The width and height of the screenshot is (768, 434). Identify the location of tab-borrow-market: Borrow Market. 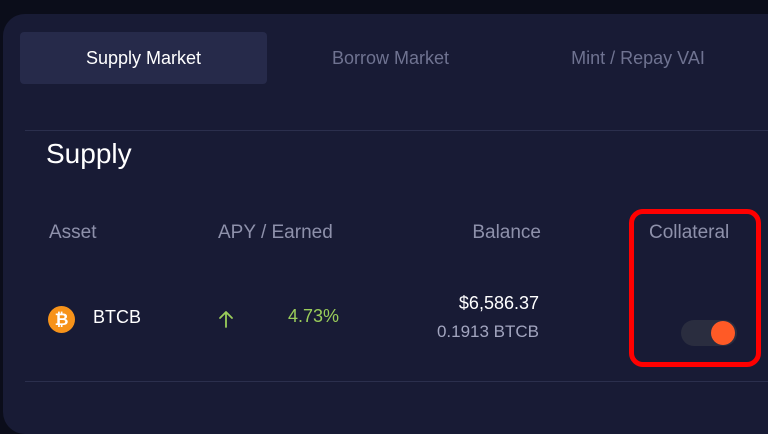
(390, 58).